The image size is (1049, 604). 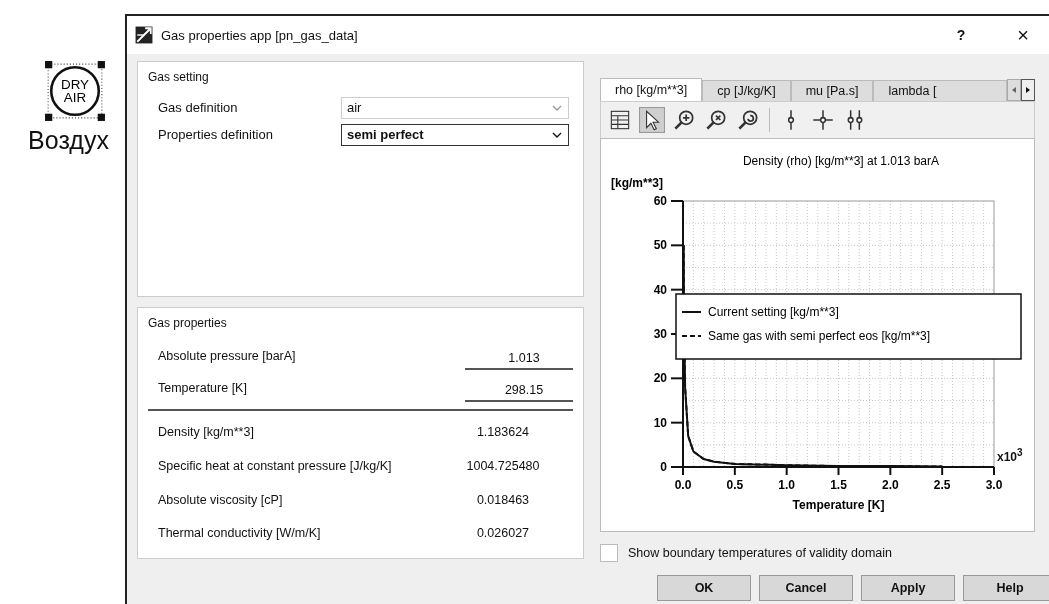 What do you see at coordinates (660, 245) in the screenshot?
I see `y-tick-label: 50` at bounding box center [660, 245].